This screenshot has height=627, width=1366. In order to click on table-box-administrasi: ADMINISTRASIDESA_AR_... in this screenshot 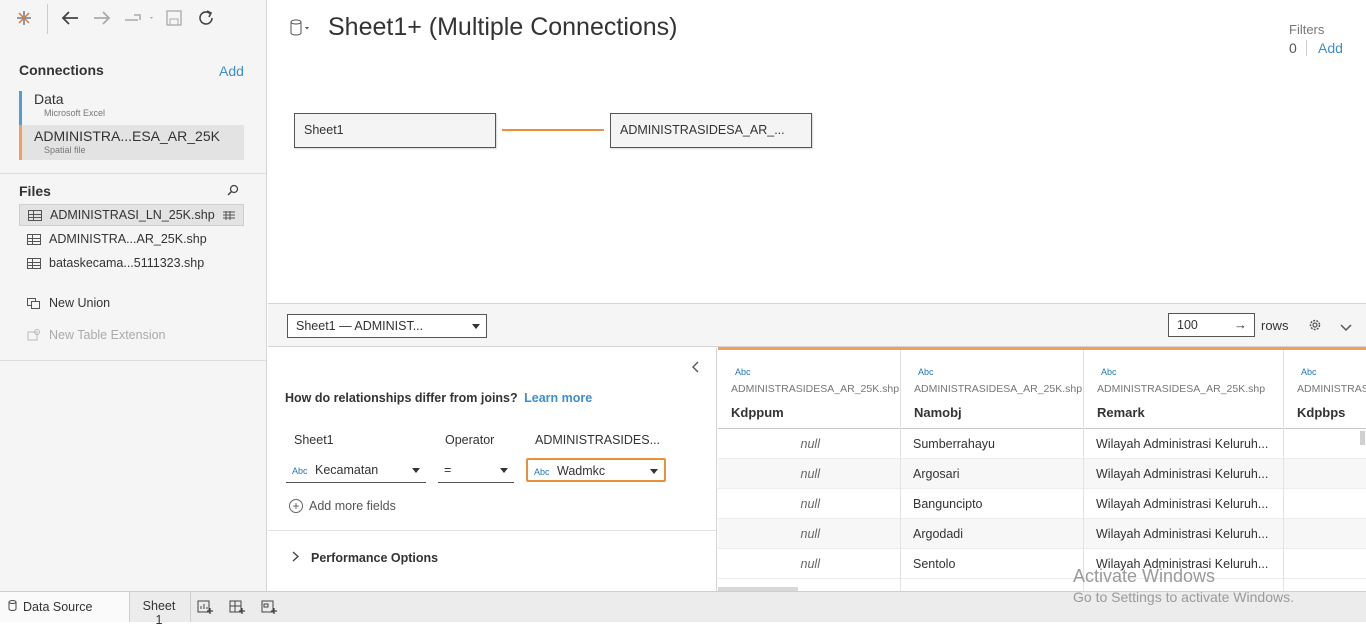, I will do `click(711, 130)`.